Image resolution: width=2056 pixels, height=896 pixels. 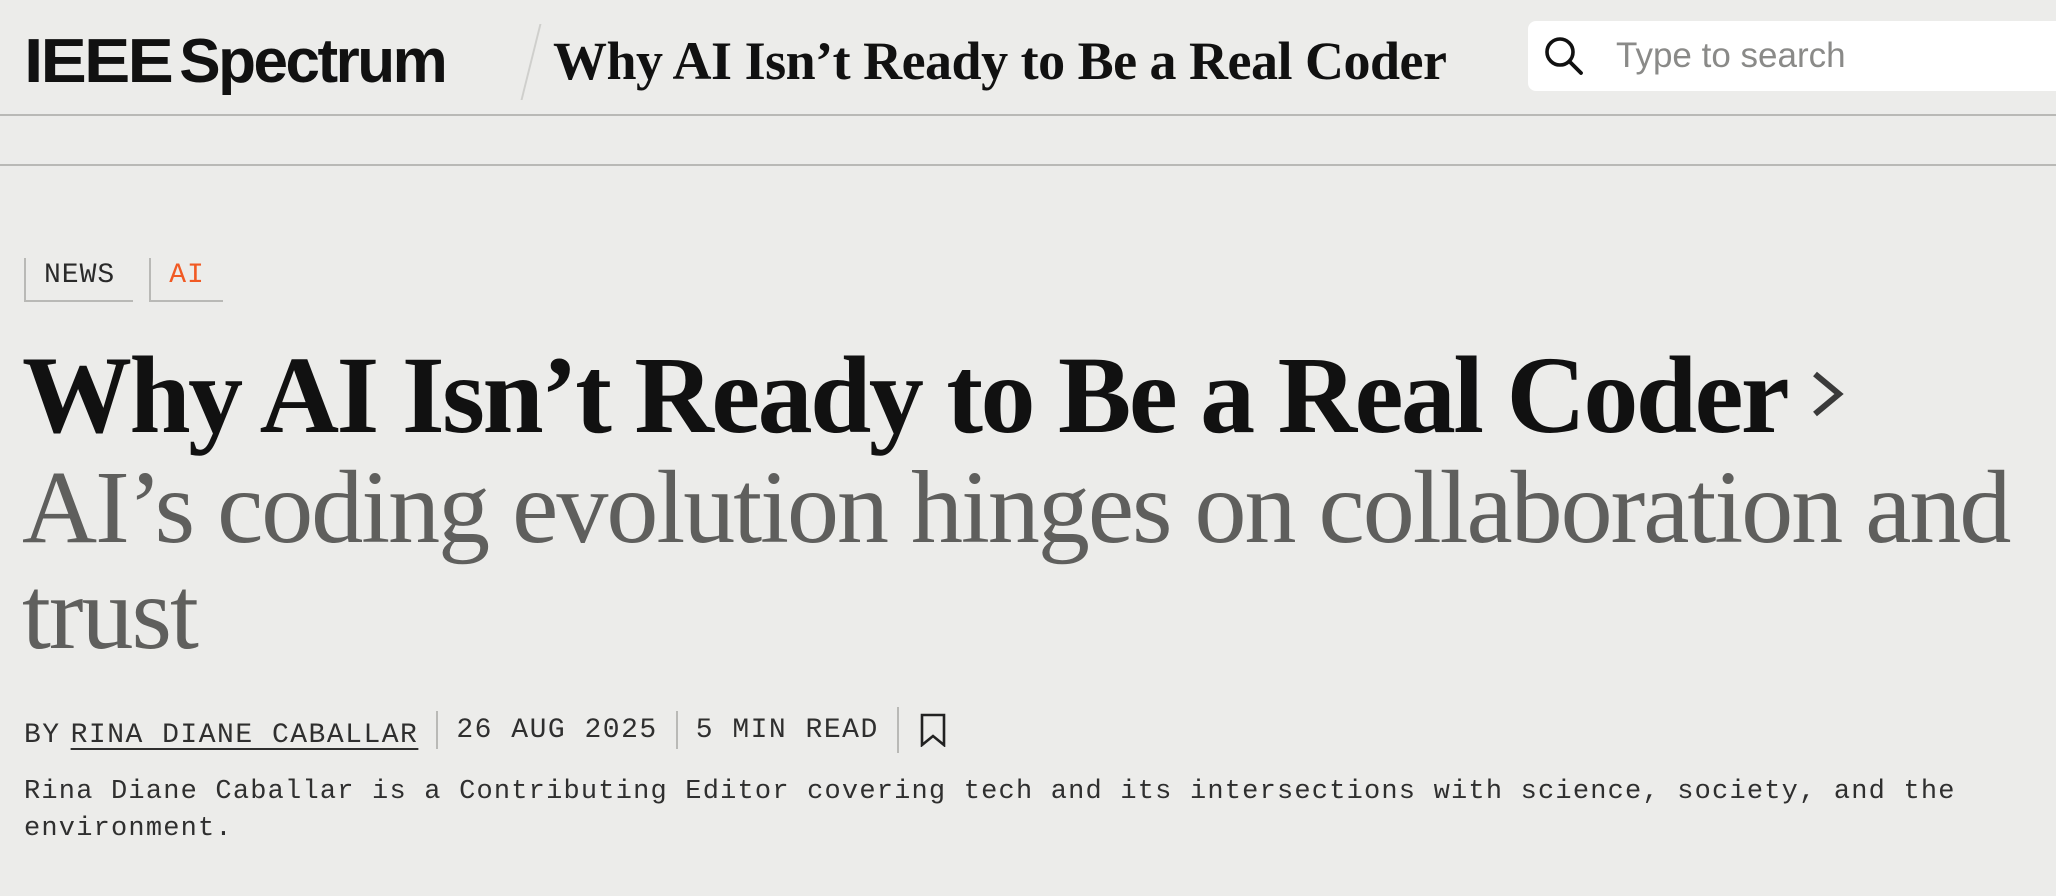 What do you see at coordinates (1000, 61) in the screenshot?
I see `header-article-title: Why AI Isn’t Ready to Be a Real Coder` at bounding box center [1000, 61].